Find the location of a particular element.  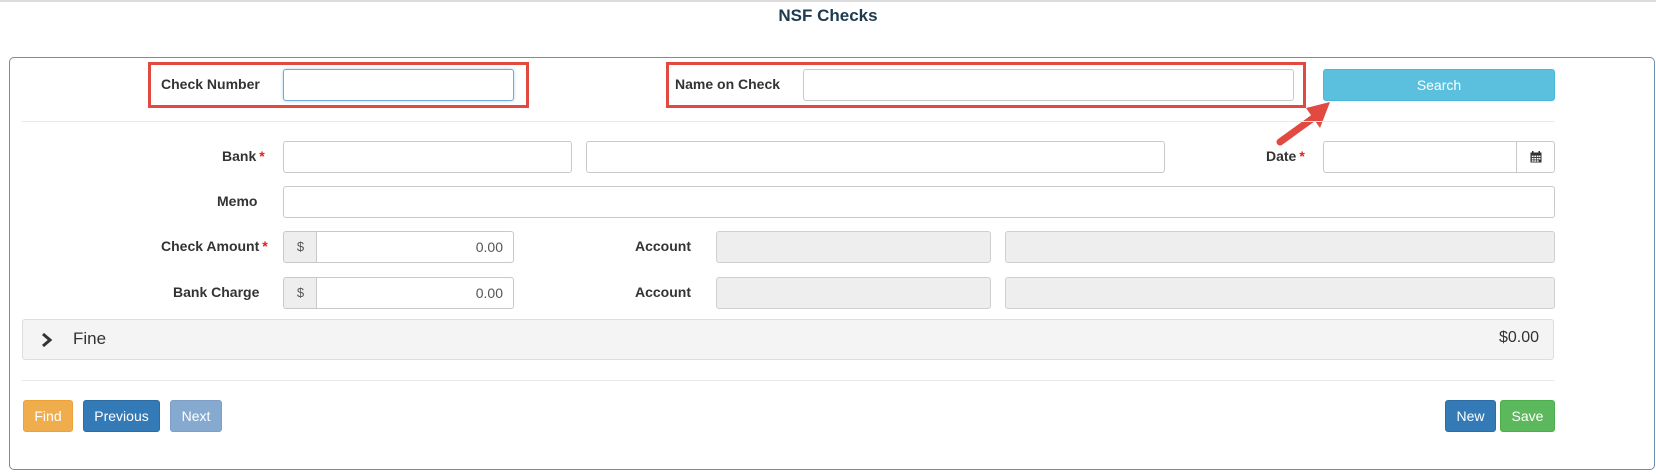

find-button: Find is located at coordinates (48, 416).